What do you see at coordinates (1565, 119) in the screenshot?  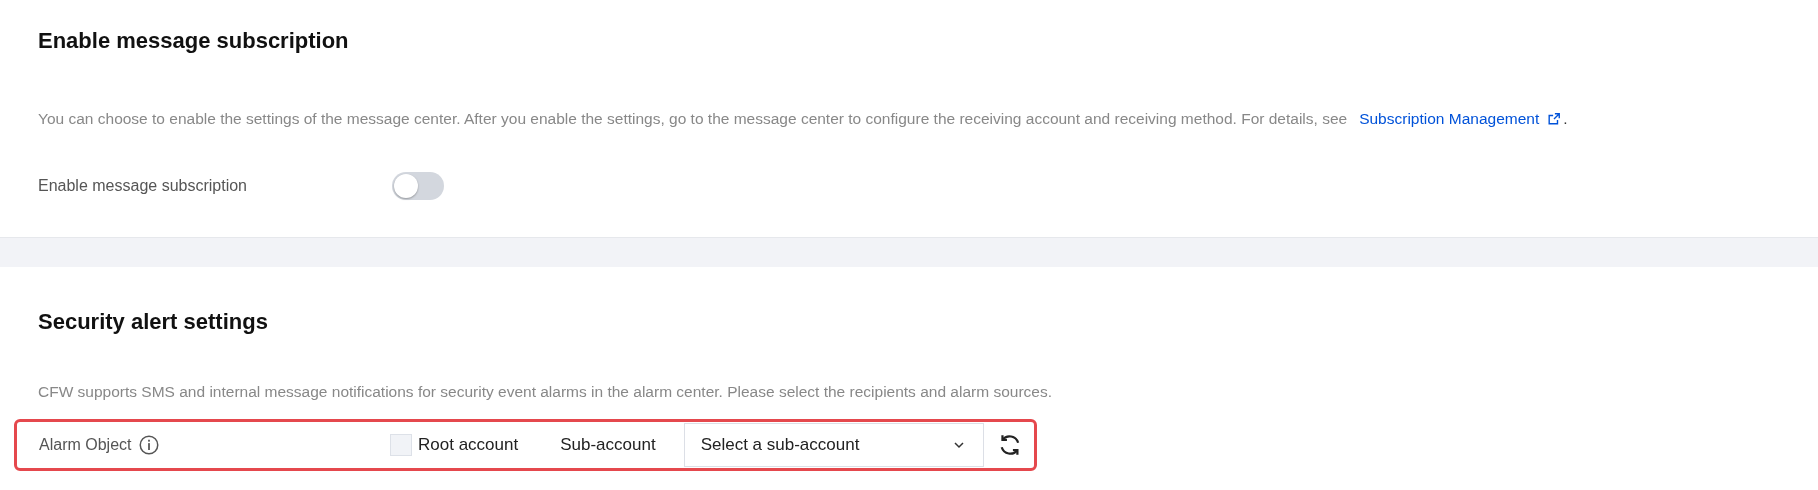 I see `period-text: .` at bounding box center [1565, 119].